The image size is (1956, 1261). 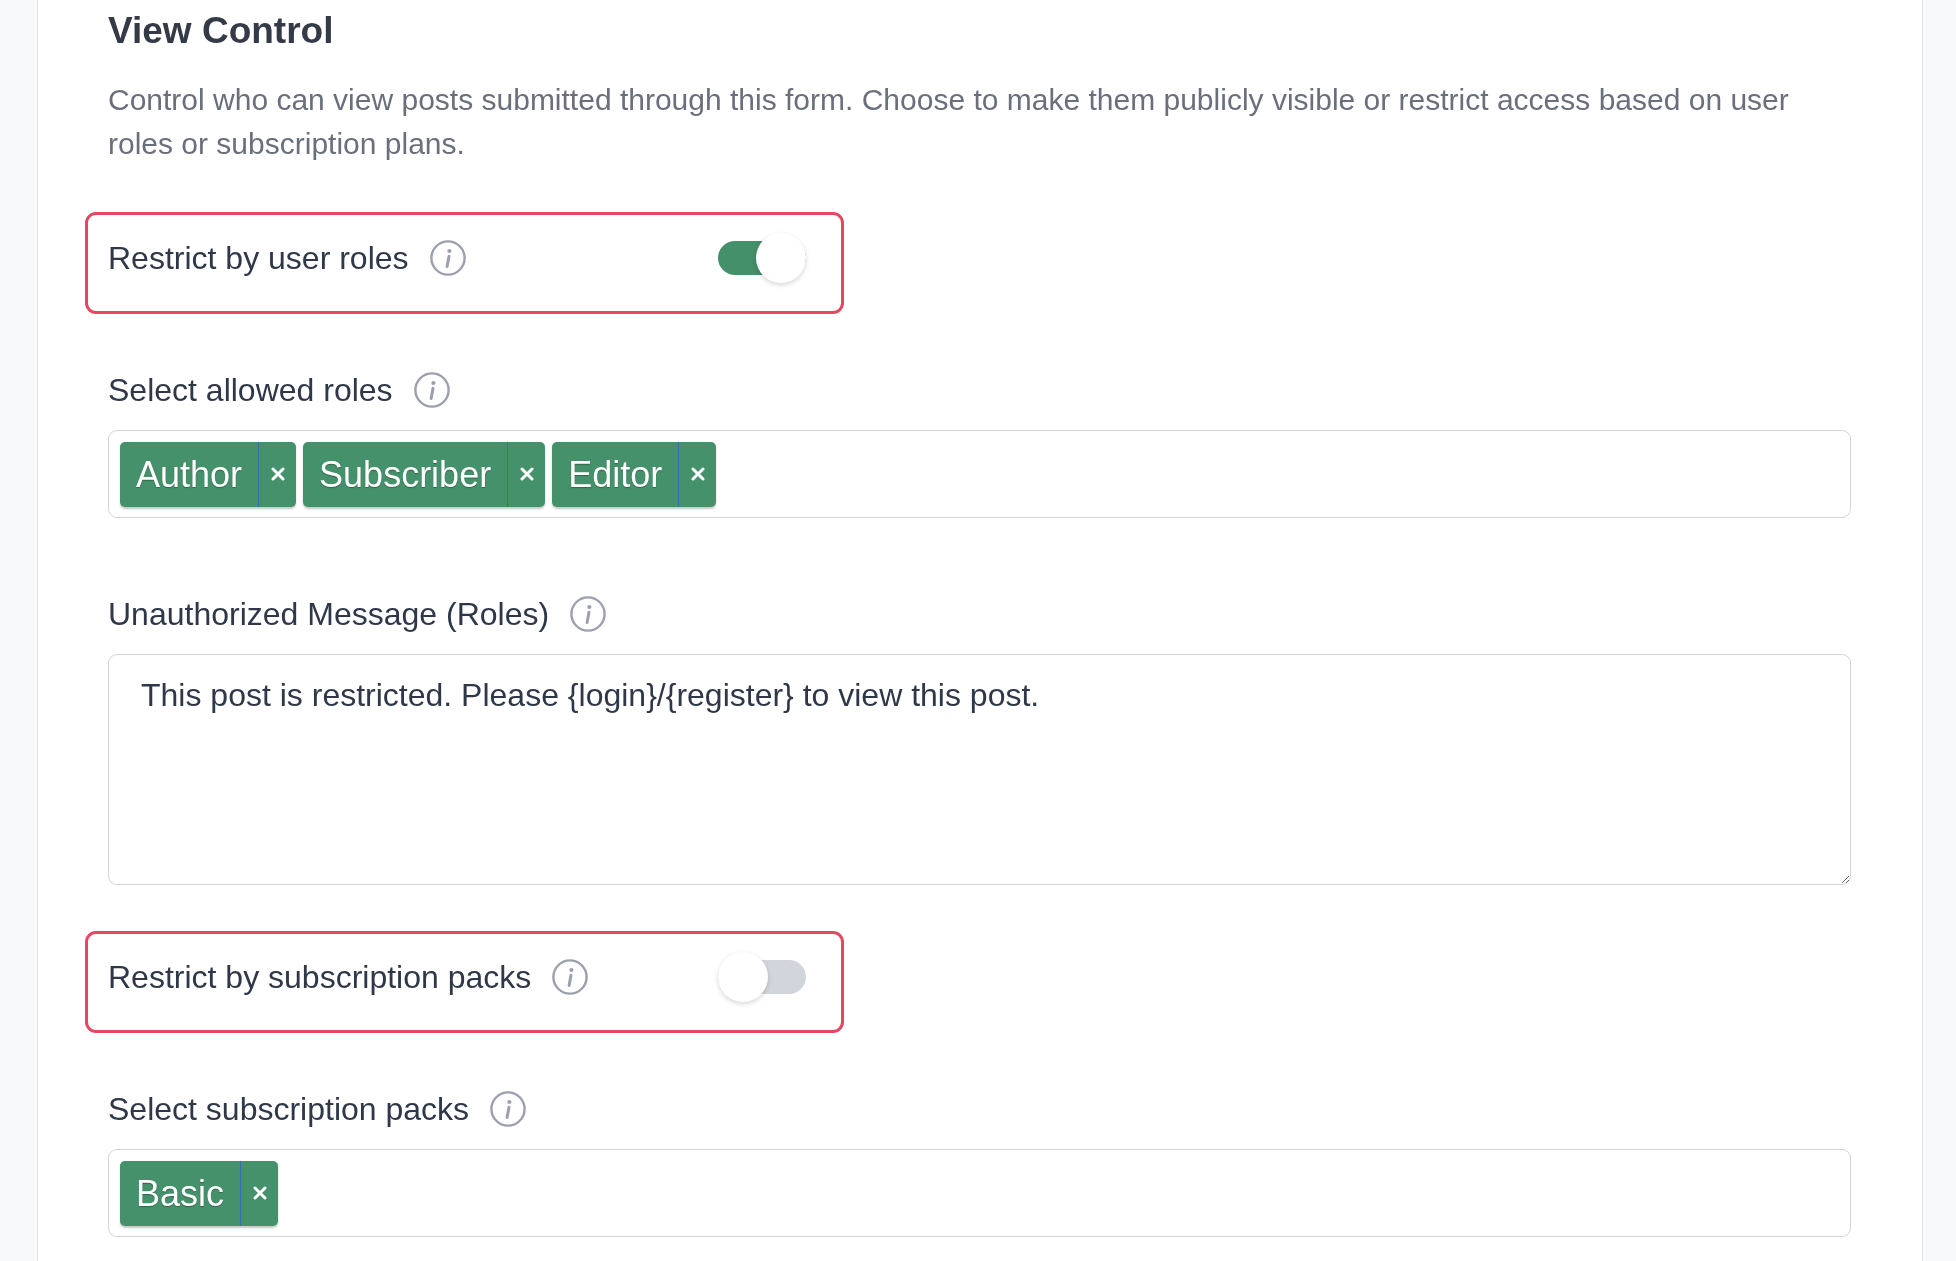 I want to click on multi-select-field: Author Subscriber Editor, so click(x=979, y=474).